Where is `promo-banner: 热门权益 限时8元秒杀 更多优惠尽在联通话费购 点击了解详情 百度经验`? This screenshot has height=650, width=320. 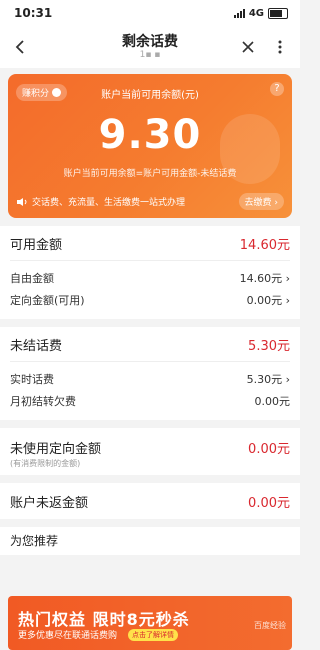
promo-banner: 热门权益 限时8元秒杀 更多优惠尽在联通话费购 点击了解详情 百度经验 is located at coordinates (150, 623).